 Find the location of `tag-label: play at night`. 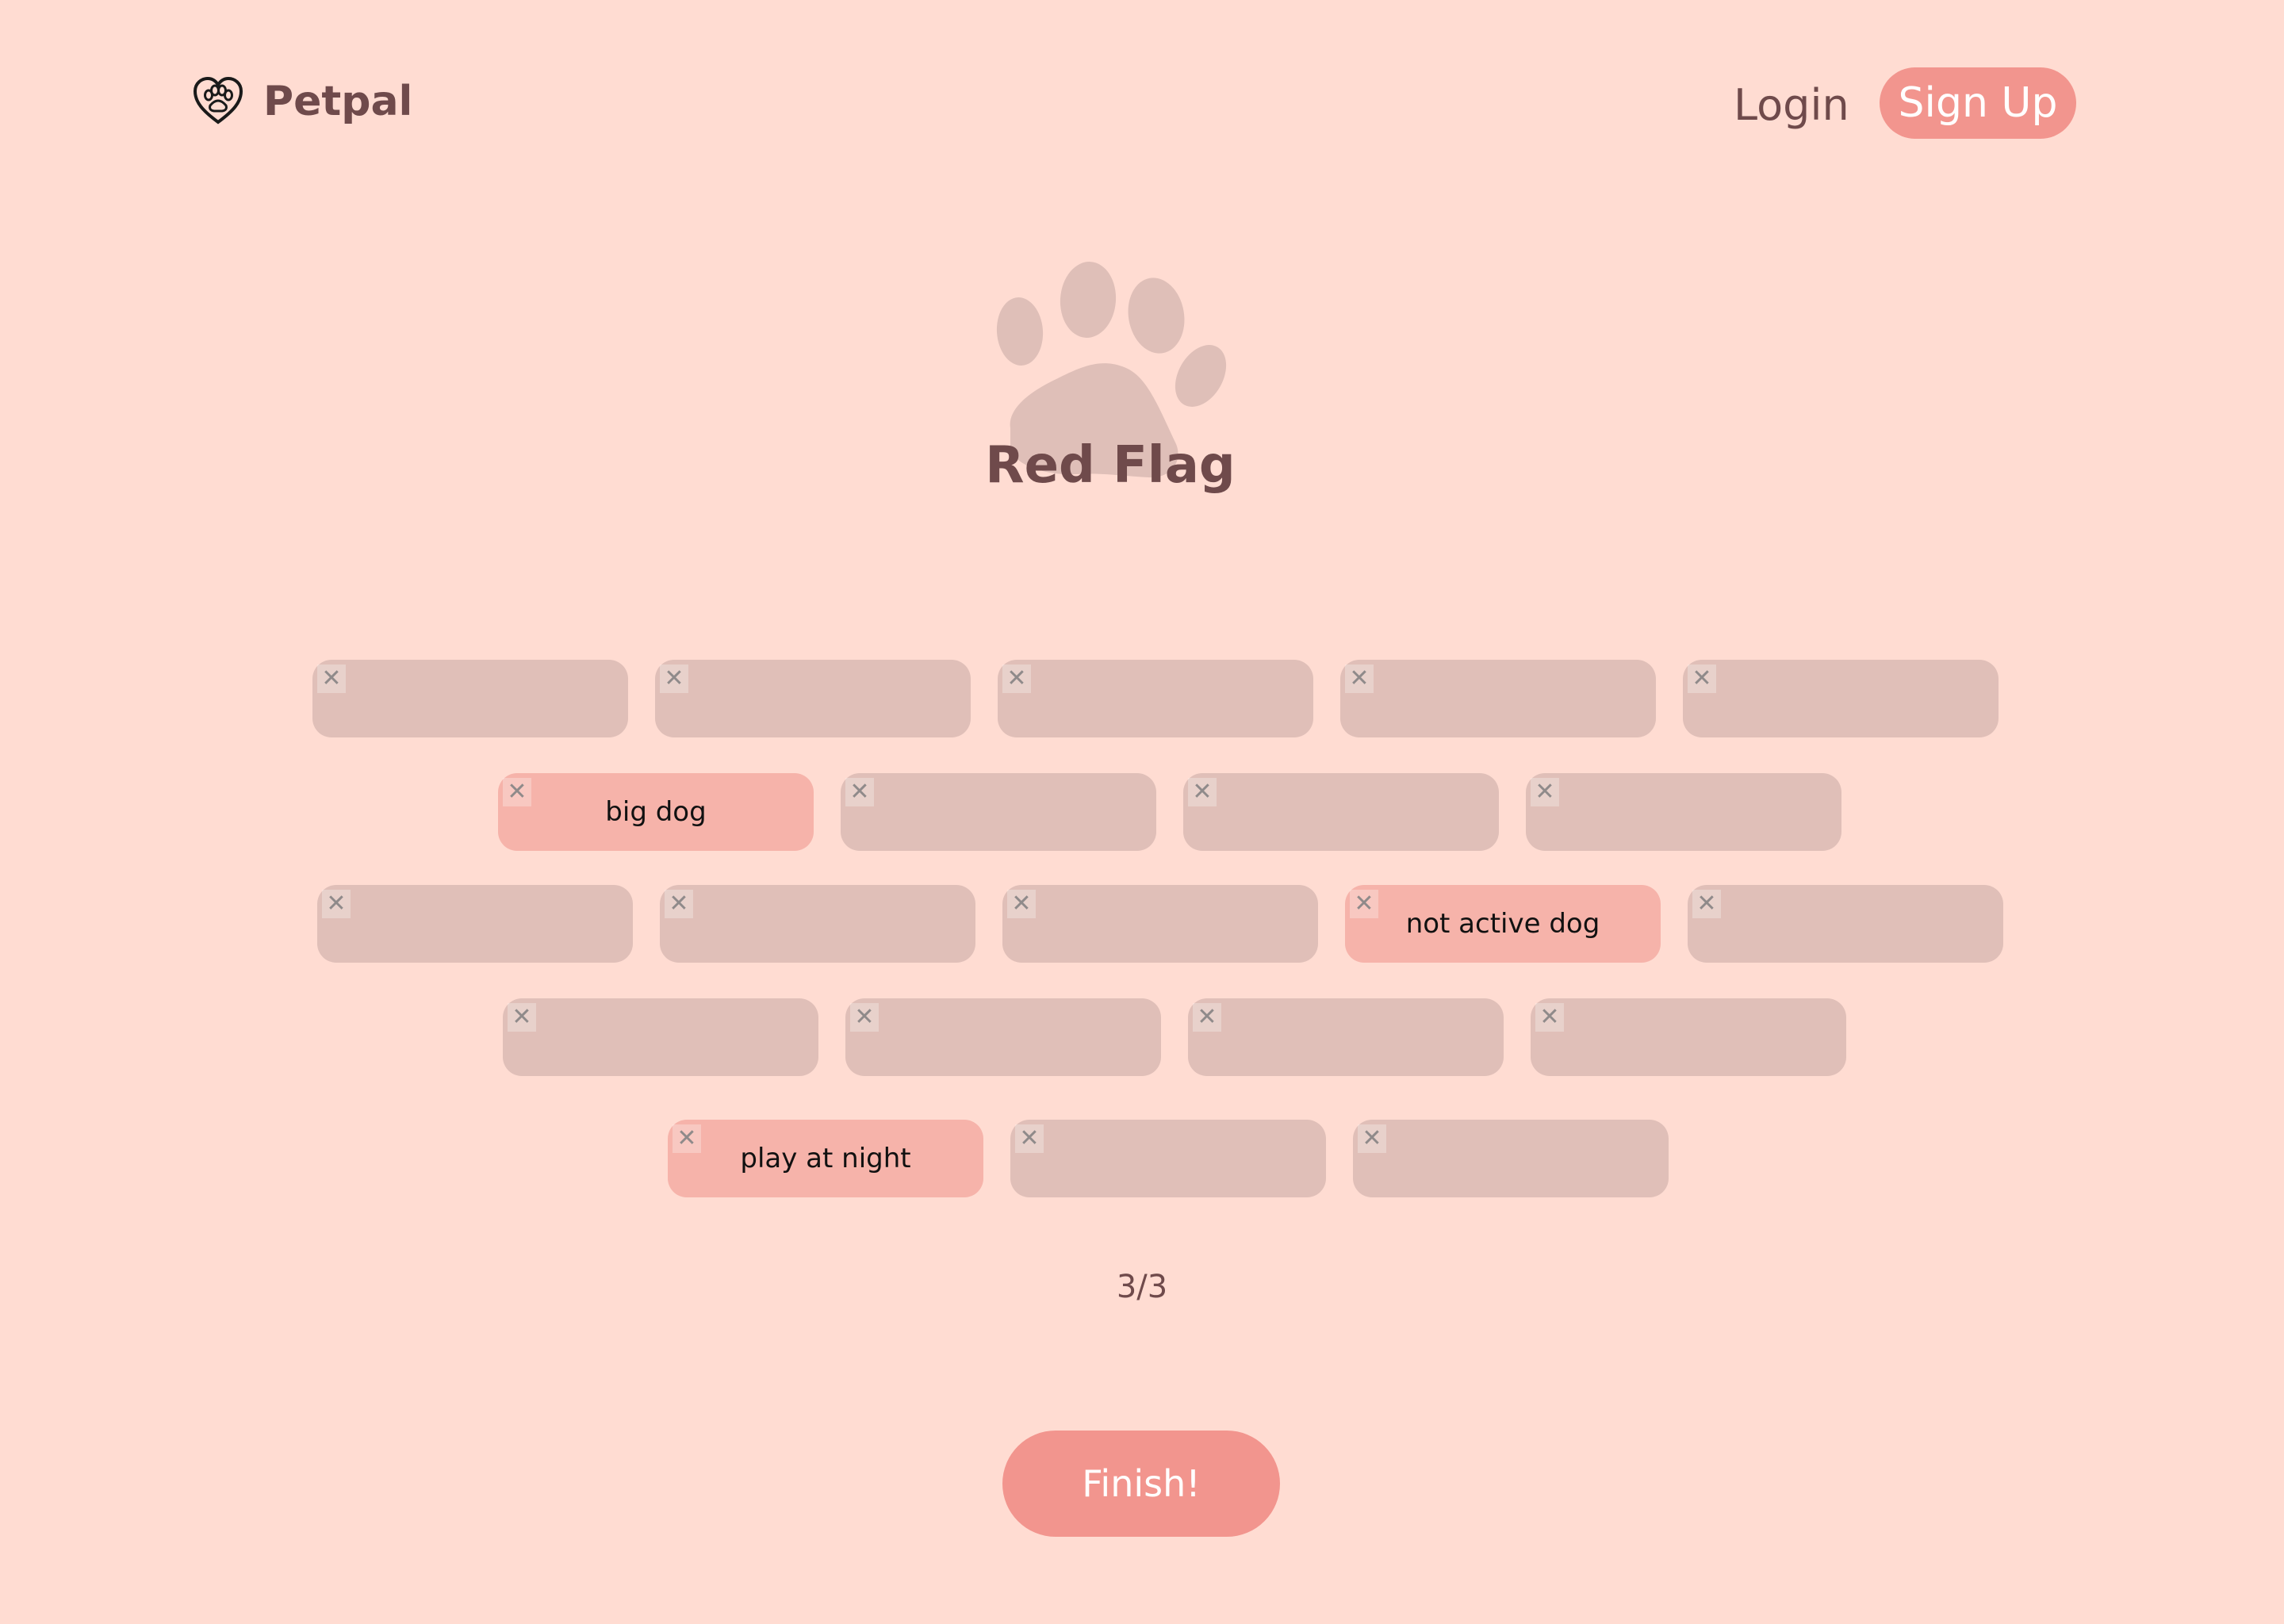

tag-label: play at night is located at coordinates (825, 1158).